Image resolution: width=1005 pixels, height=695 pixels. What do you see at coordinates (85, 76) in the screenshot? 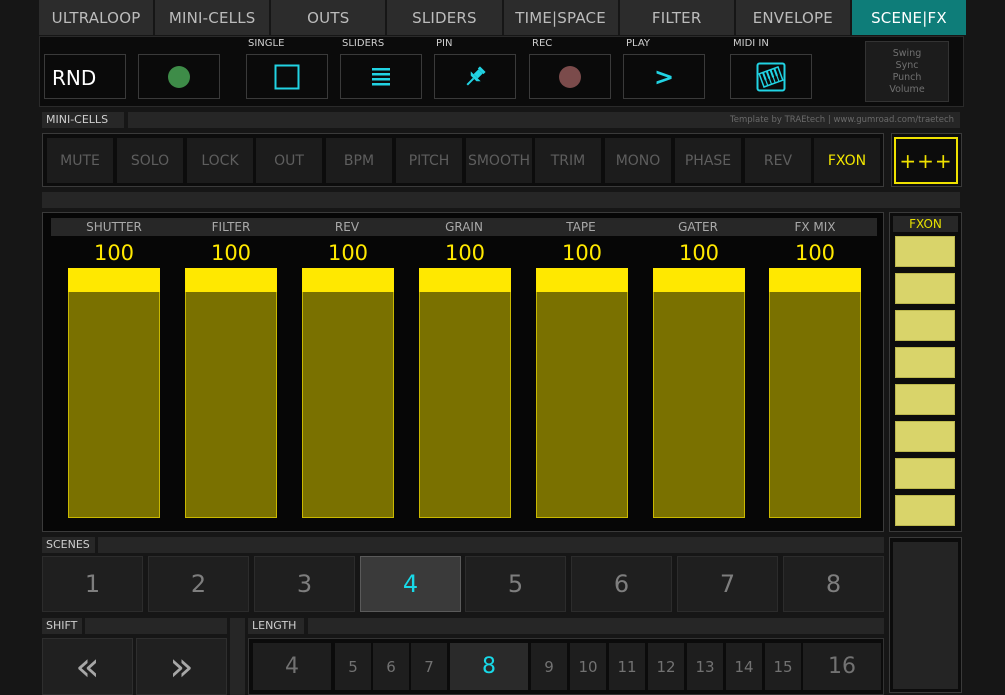
I see `rnd-button: RND` at bounding box center [85, 76].